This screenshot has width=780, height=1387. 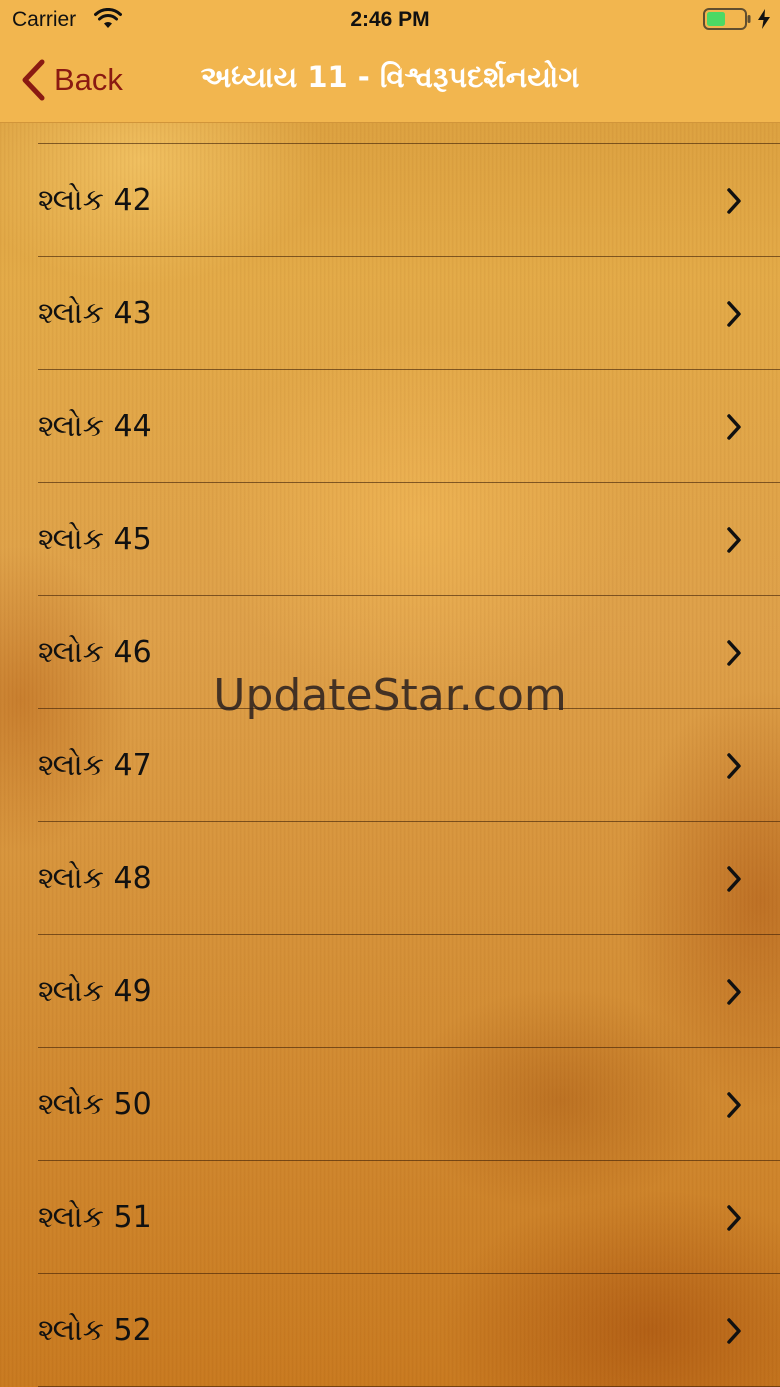 I want to click on list-item-label: શ્લોક 45, so click(x=95, y=539).